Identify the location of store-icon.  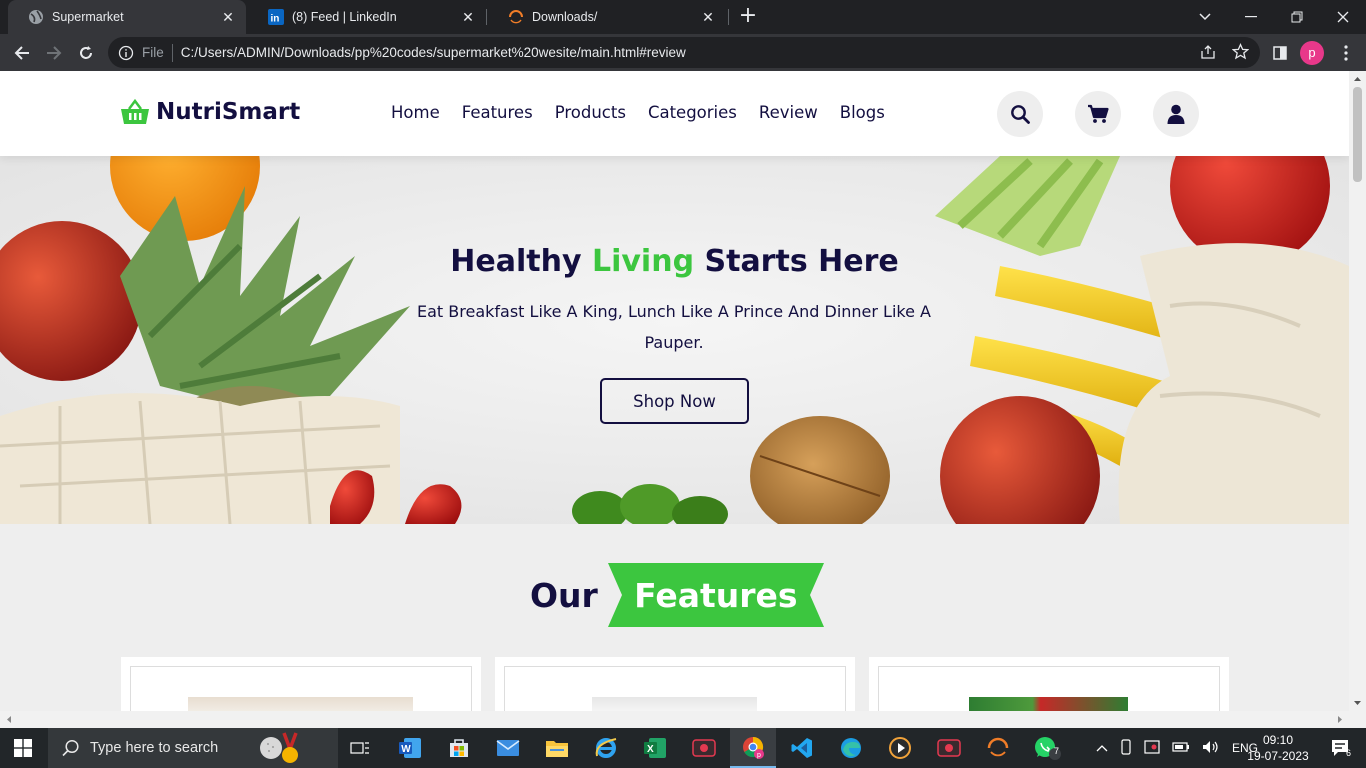
(459, 748).